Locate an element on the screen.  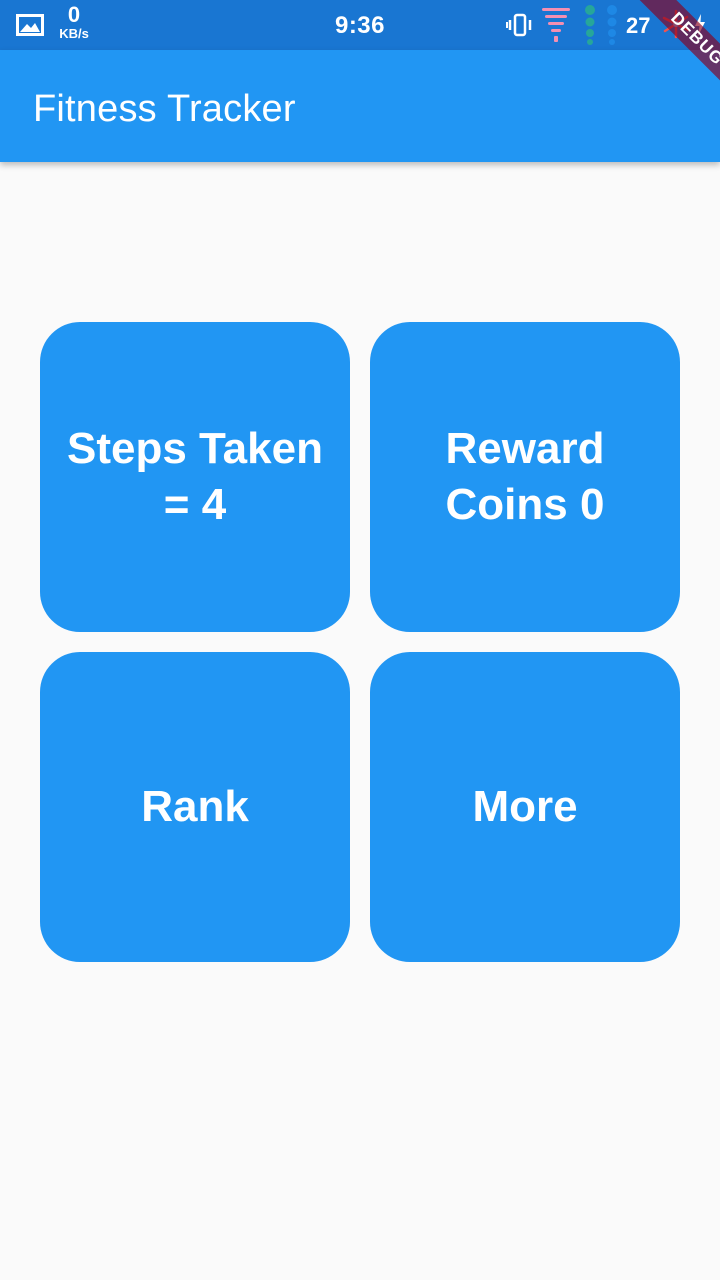
app-bar: Fitness Tracker is located at coordinates (360, 106).